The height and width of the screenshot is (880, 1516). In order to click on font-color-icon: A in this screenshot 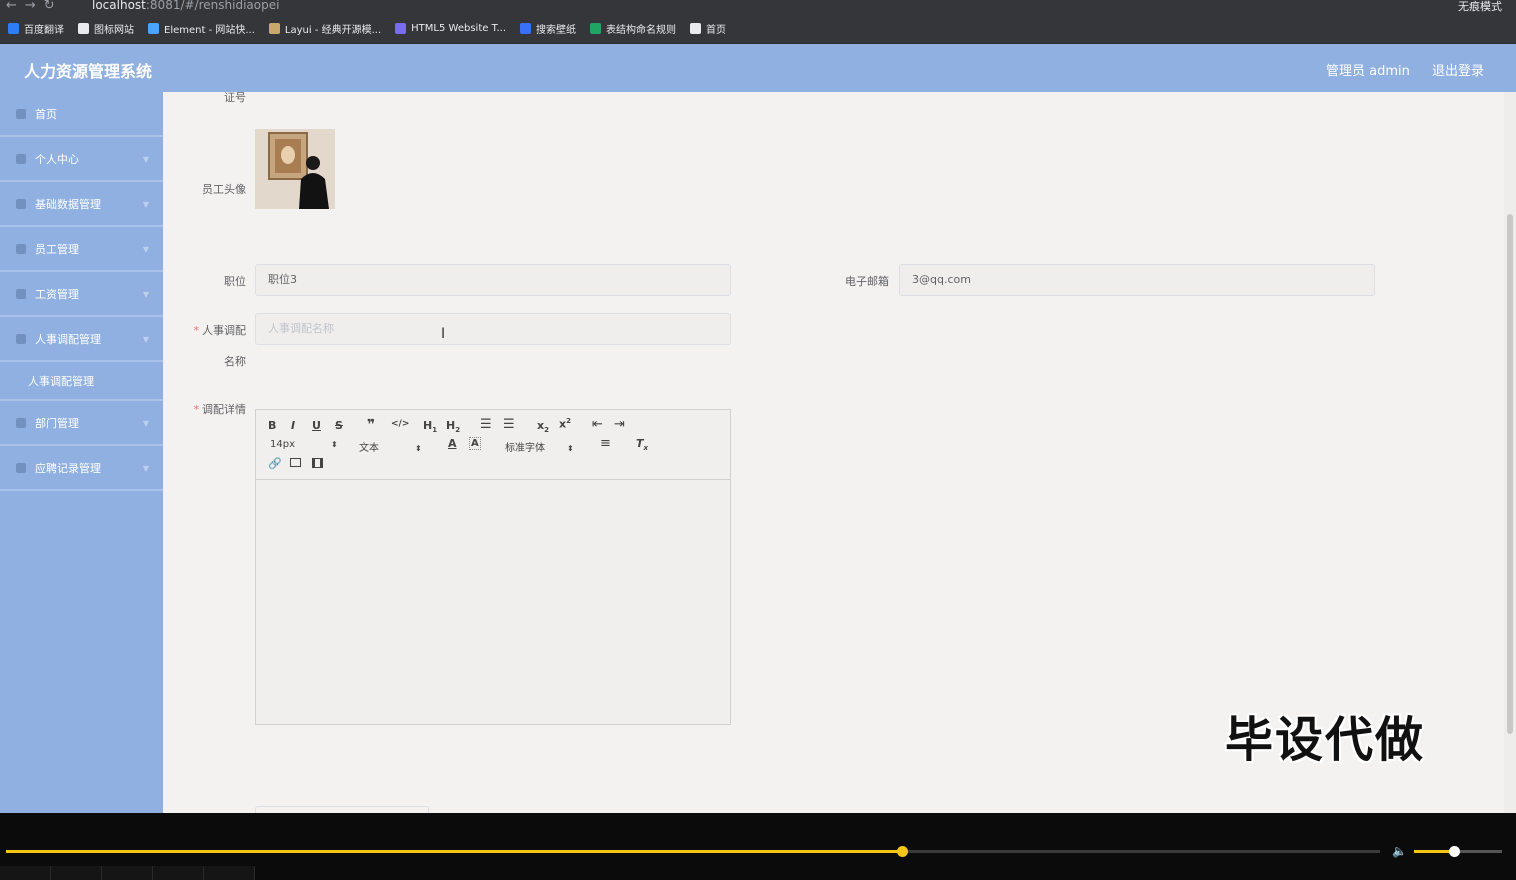, I will do `click(452, 443)`.